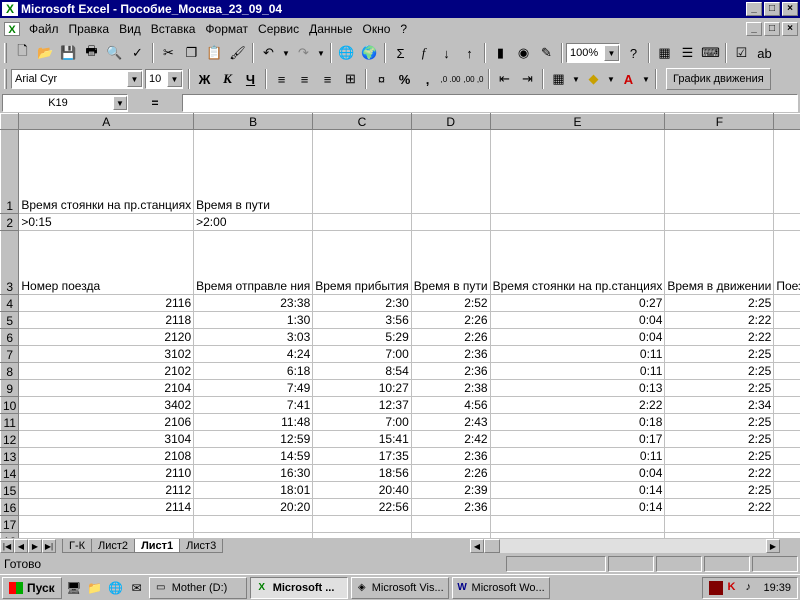  Describe the element at coordinates (106, 405) in the screenshot. I see `cell: 3402` at that location.